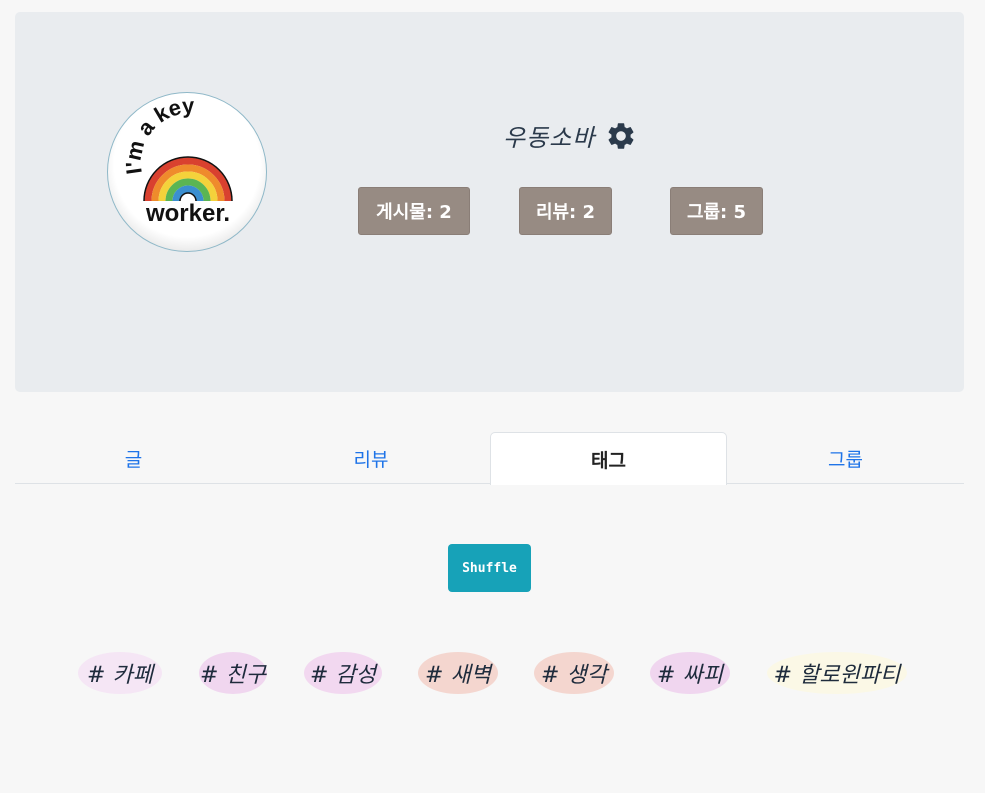 Image resolution: width=985 pixels, height=793 pixels. Describe the element at coordinates (574, 673) in the screenshot. I see `tag-chip: # 생각` at that location.